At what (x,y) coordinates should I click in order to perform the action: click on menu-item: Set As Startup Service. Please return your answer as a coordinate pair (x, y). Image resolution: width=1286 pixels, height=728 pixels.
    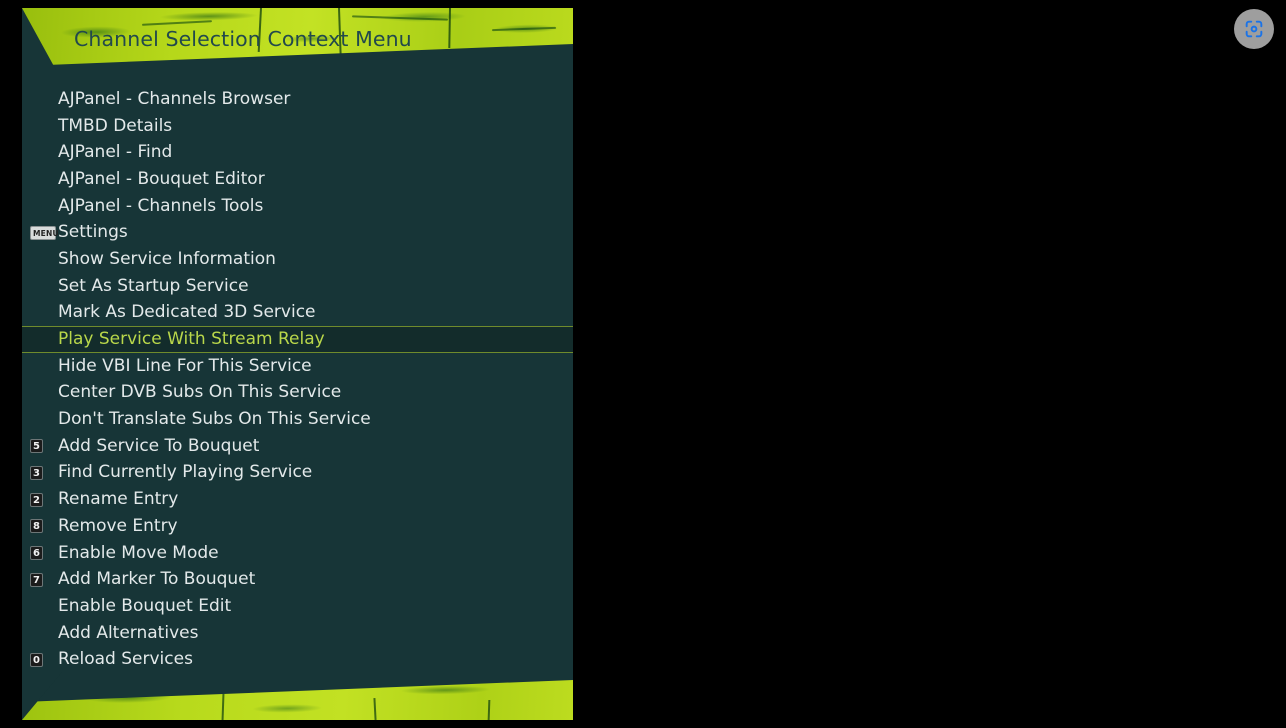
    Looking at the image, I should click on (297, 286).